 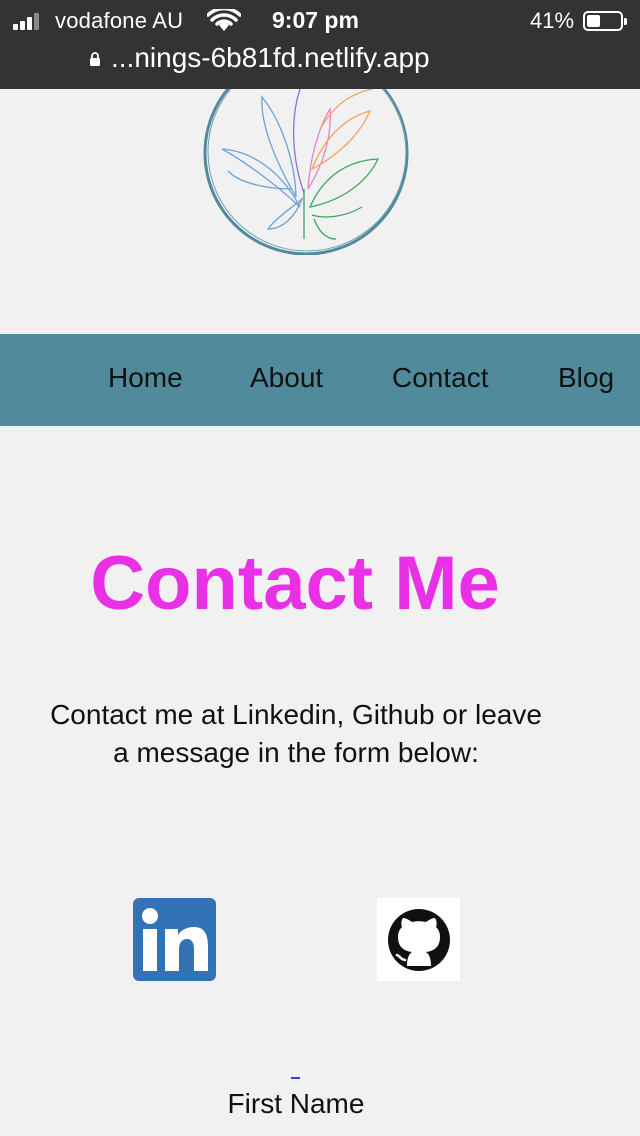 I want to click on address-bar: ...nings-6b81fd.netlify.app, so click(x=320, y=59).